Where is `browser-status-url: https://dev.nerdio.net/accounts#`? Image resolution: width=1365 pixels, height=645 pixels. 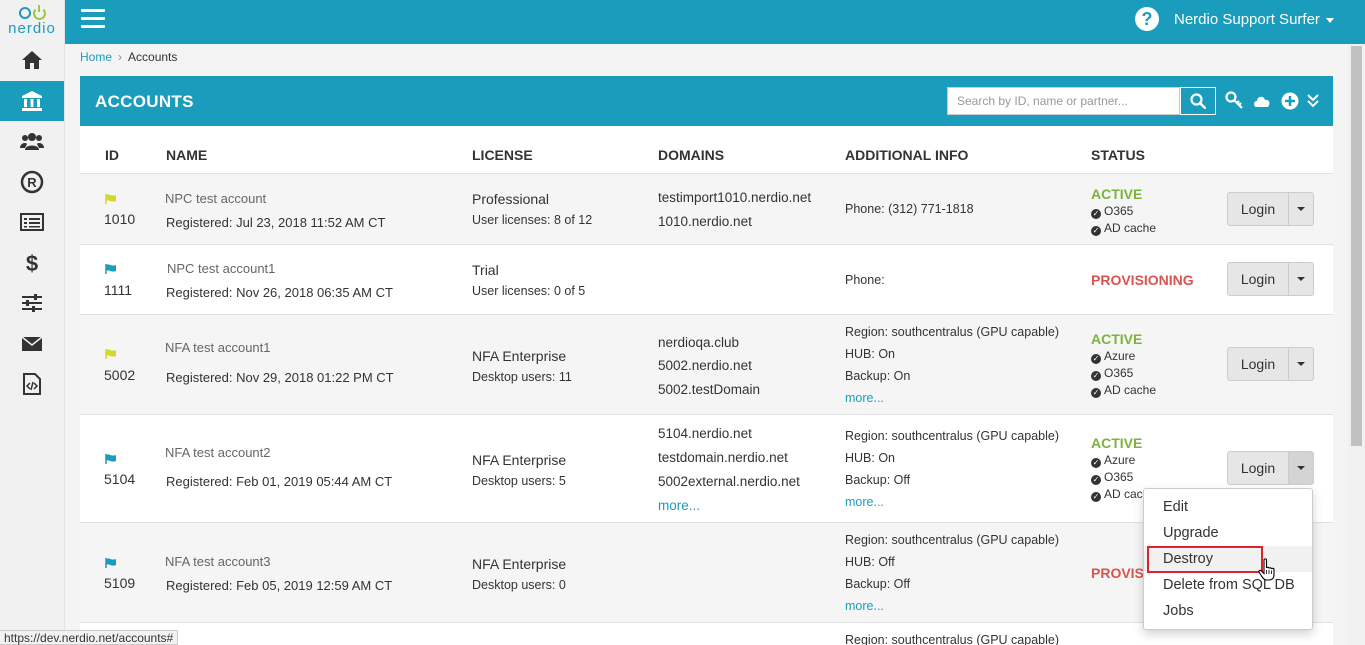
browser-status-url: https://dev.nerdio.net/accounts# is located at coordinates (89, 637).